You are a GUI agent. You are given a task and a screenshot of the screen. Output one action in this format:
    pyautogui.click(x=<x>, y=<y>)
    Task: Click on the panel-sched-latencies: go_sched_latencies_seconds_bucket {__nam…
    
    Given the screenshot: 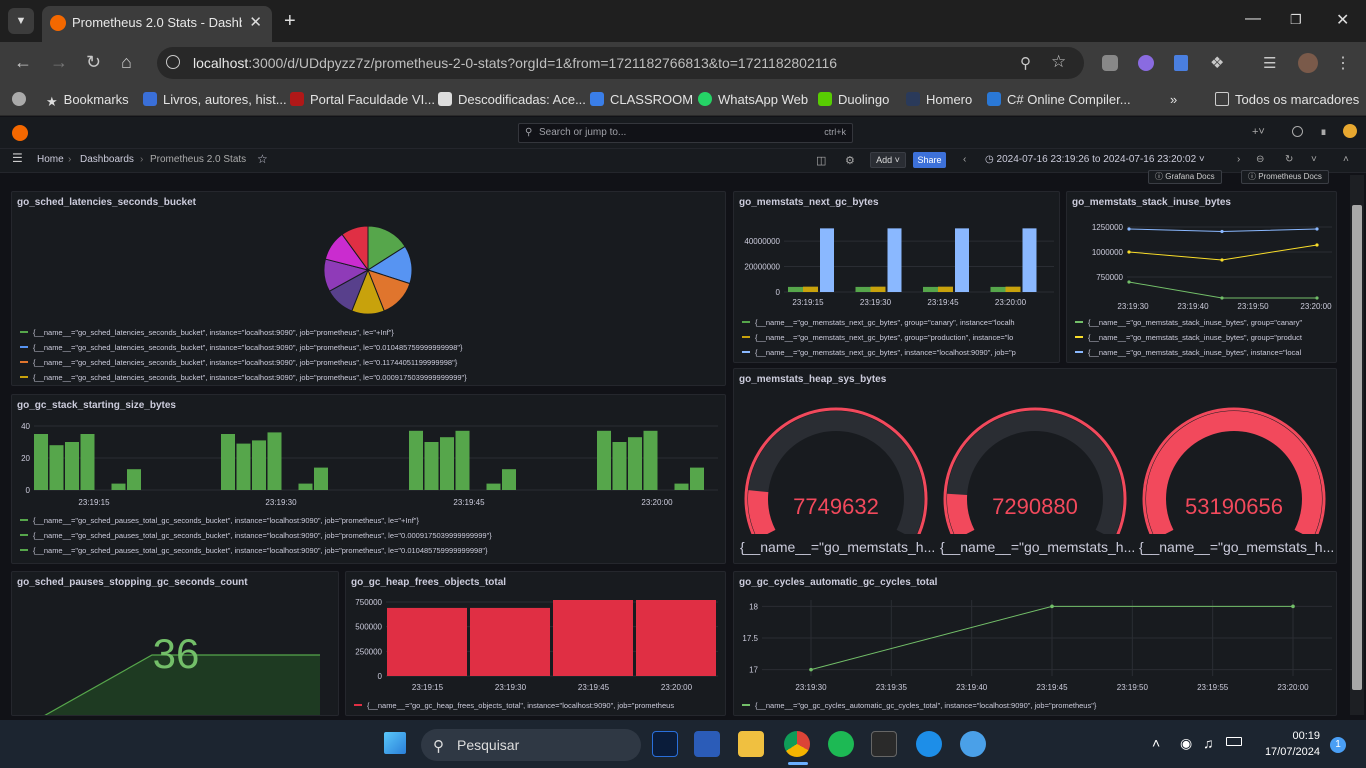 What is the action you would take?
    pyautogui.click(x=368, y=288)
    